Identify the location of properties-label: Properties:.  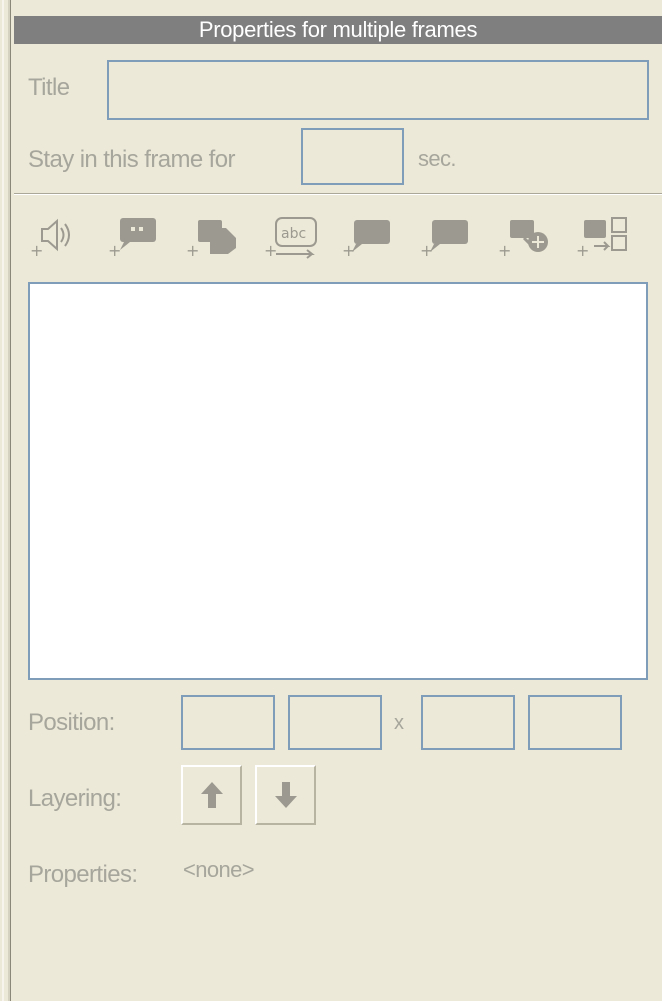
(83, 874).